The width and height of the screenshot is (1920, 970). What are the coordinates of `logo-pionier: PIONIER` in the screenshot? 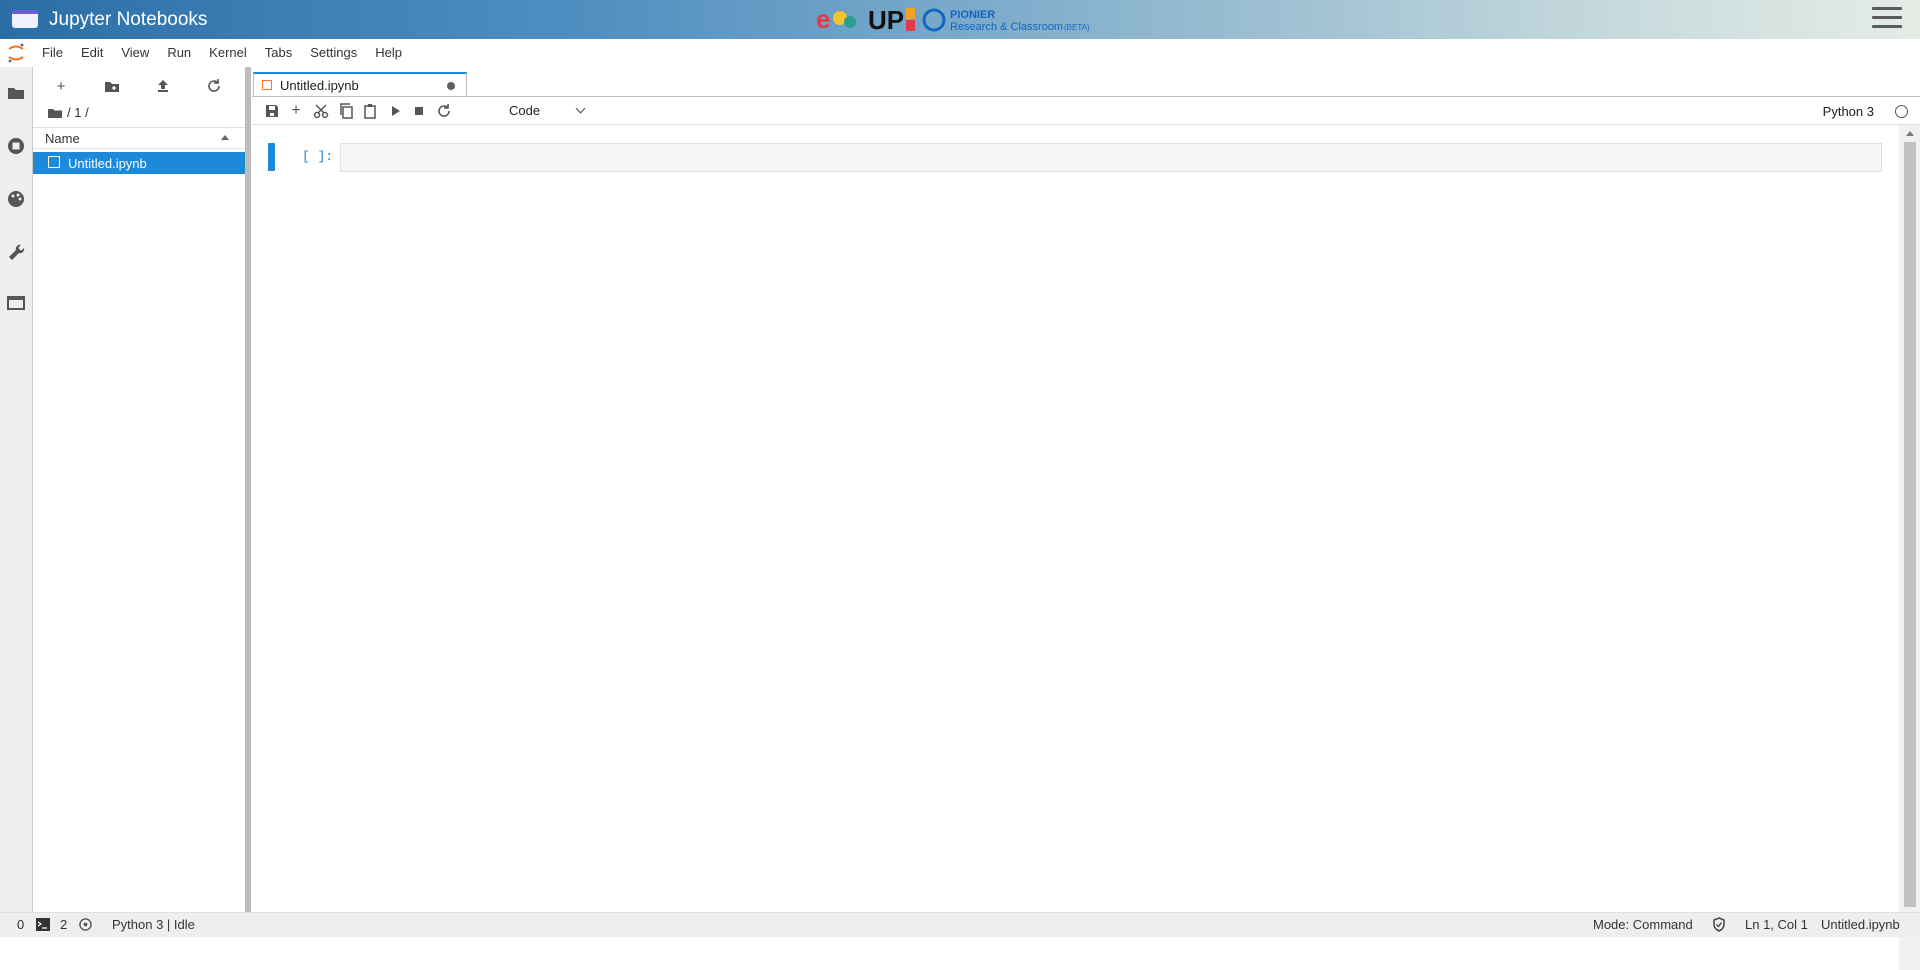 It's located at (972, 15).